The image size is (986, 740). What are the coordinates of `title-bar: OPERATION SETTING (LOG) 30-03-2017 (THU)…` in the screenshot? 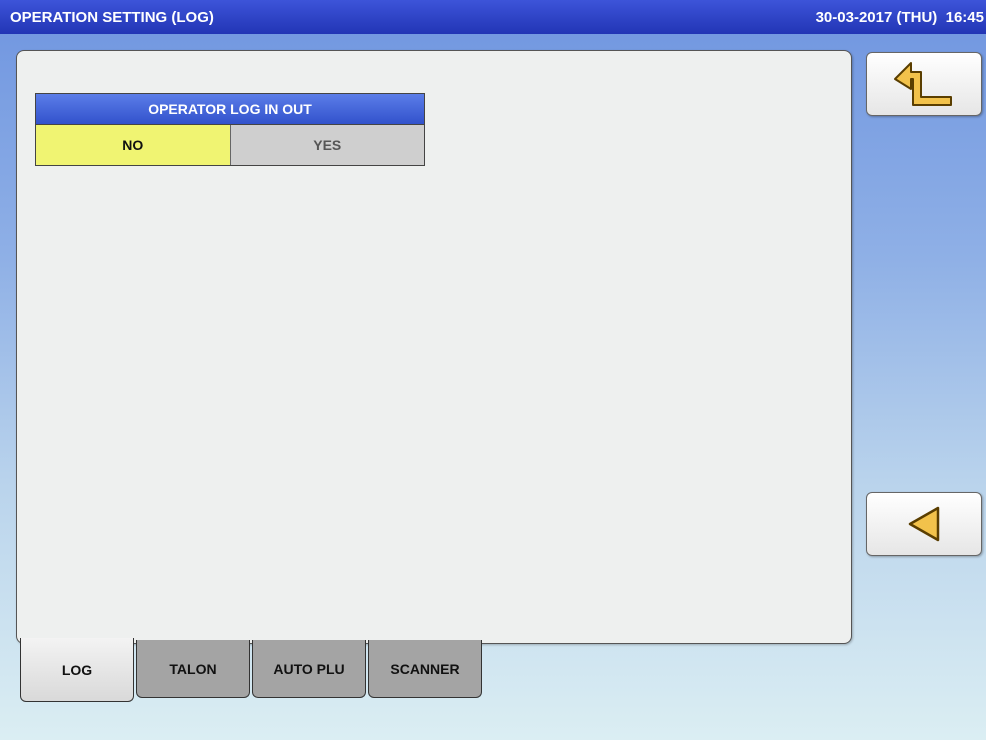 It's located at (493, 17).